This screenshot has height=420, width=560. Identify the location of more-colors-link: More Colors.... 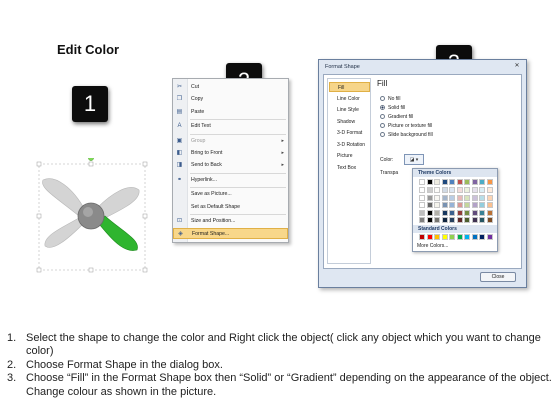
(432, 246).